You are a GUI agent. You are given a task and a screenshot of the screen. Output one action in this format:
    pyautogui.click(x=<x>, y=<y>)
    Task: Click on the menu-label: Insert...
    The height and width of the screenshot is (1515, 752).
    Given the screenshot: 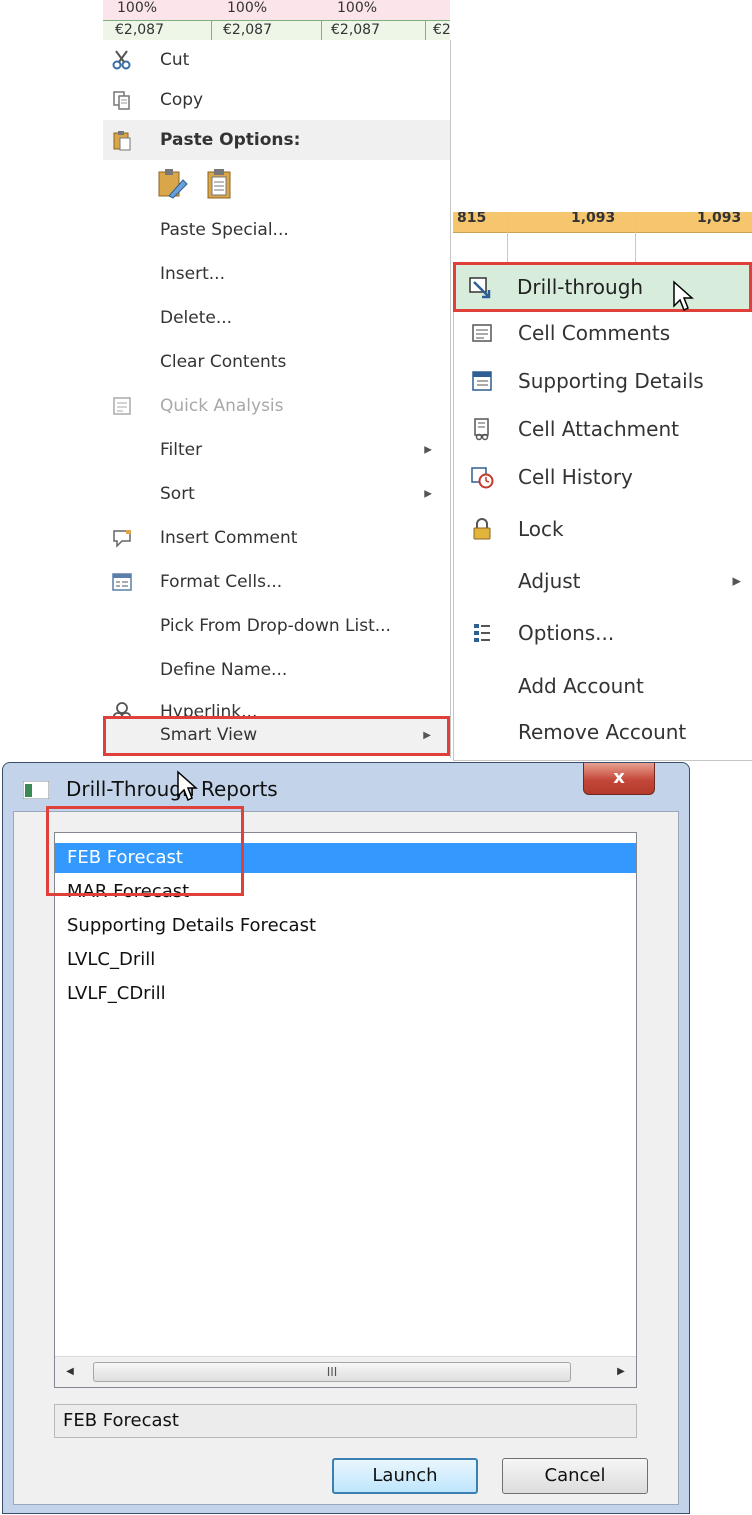 What is the action you would take?
    pyautogui.click(x=192, y=274)
    